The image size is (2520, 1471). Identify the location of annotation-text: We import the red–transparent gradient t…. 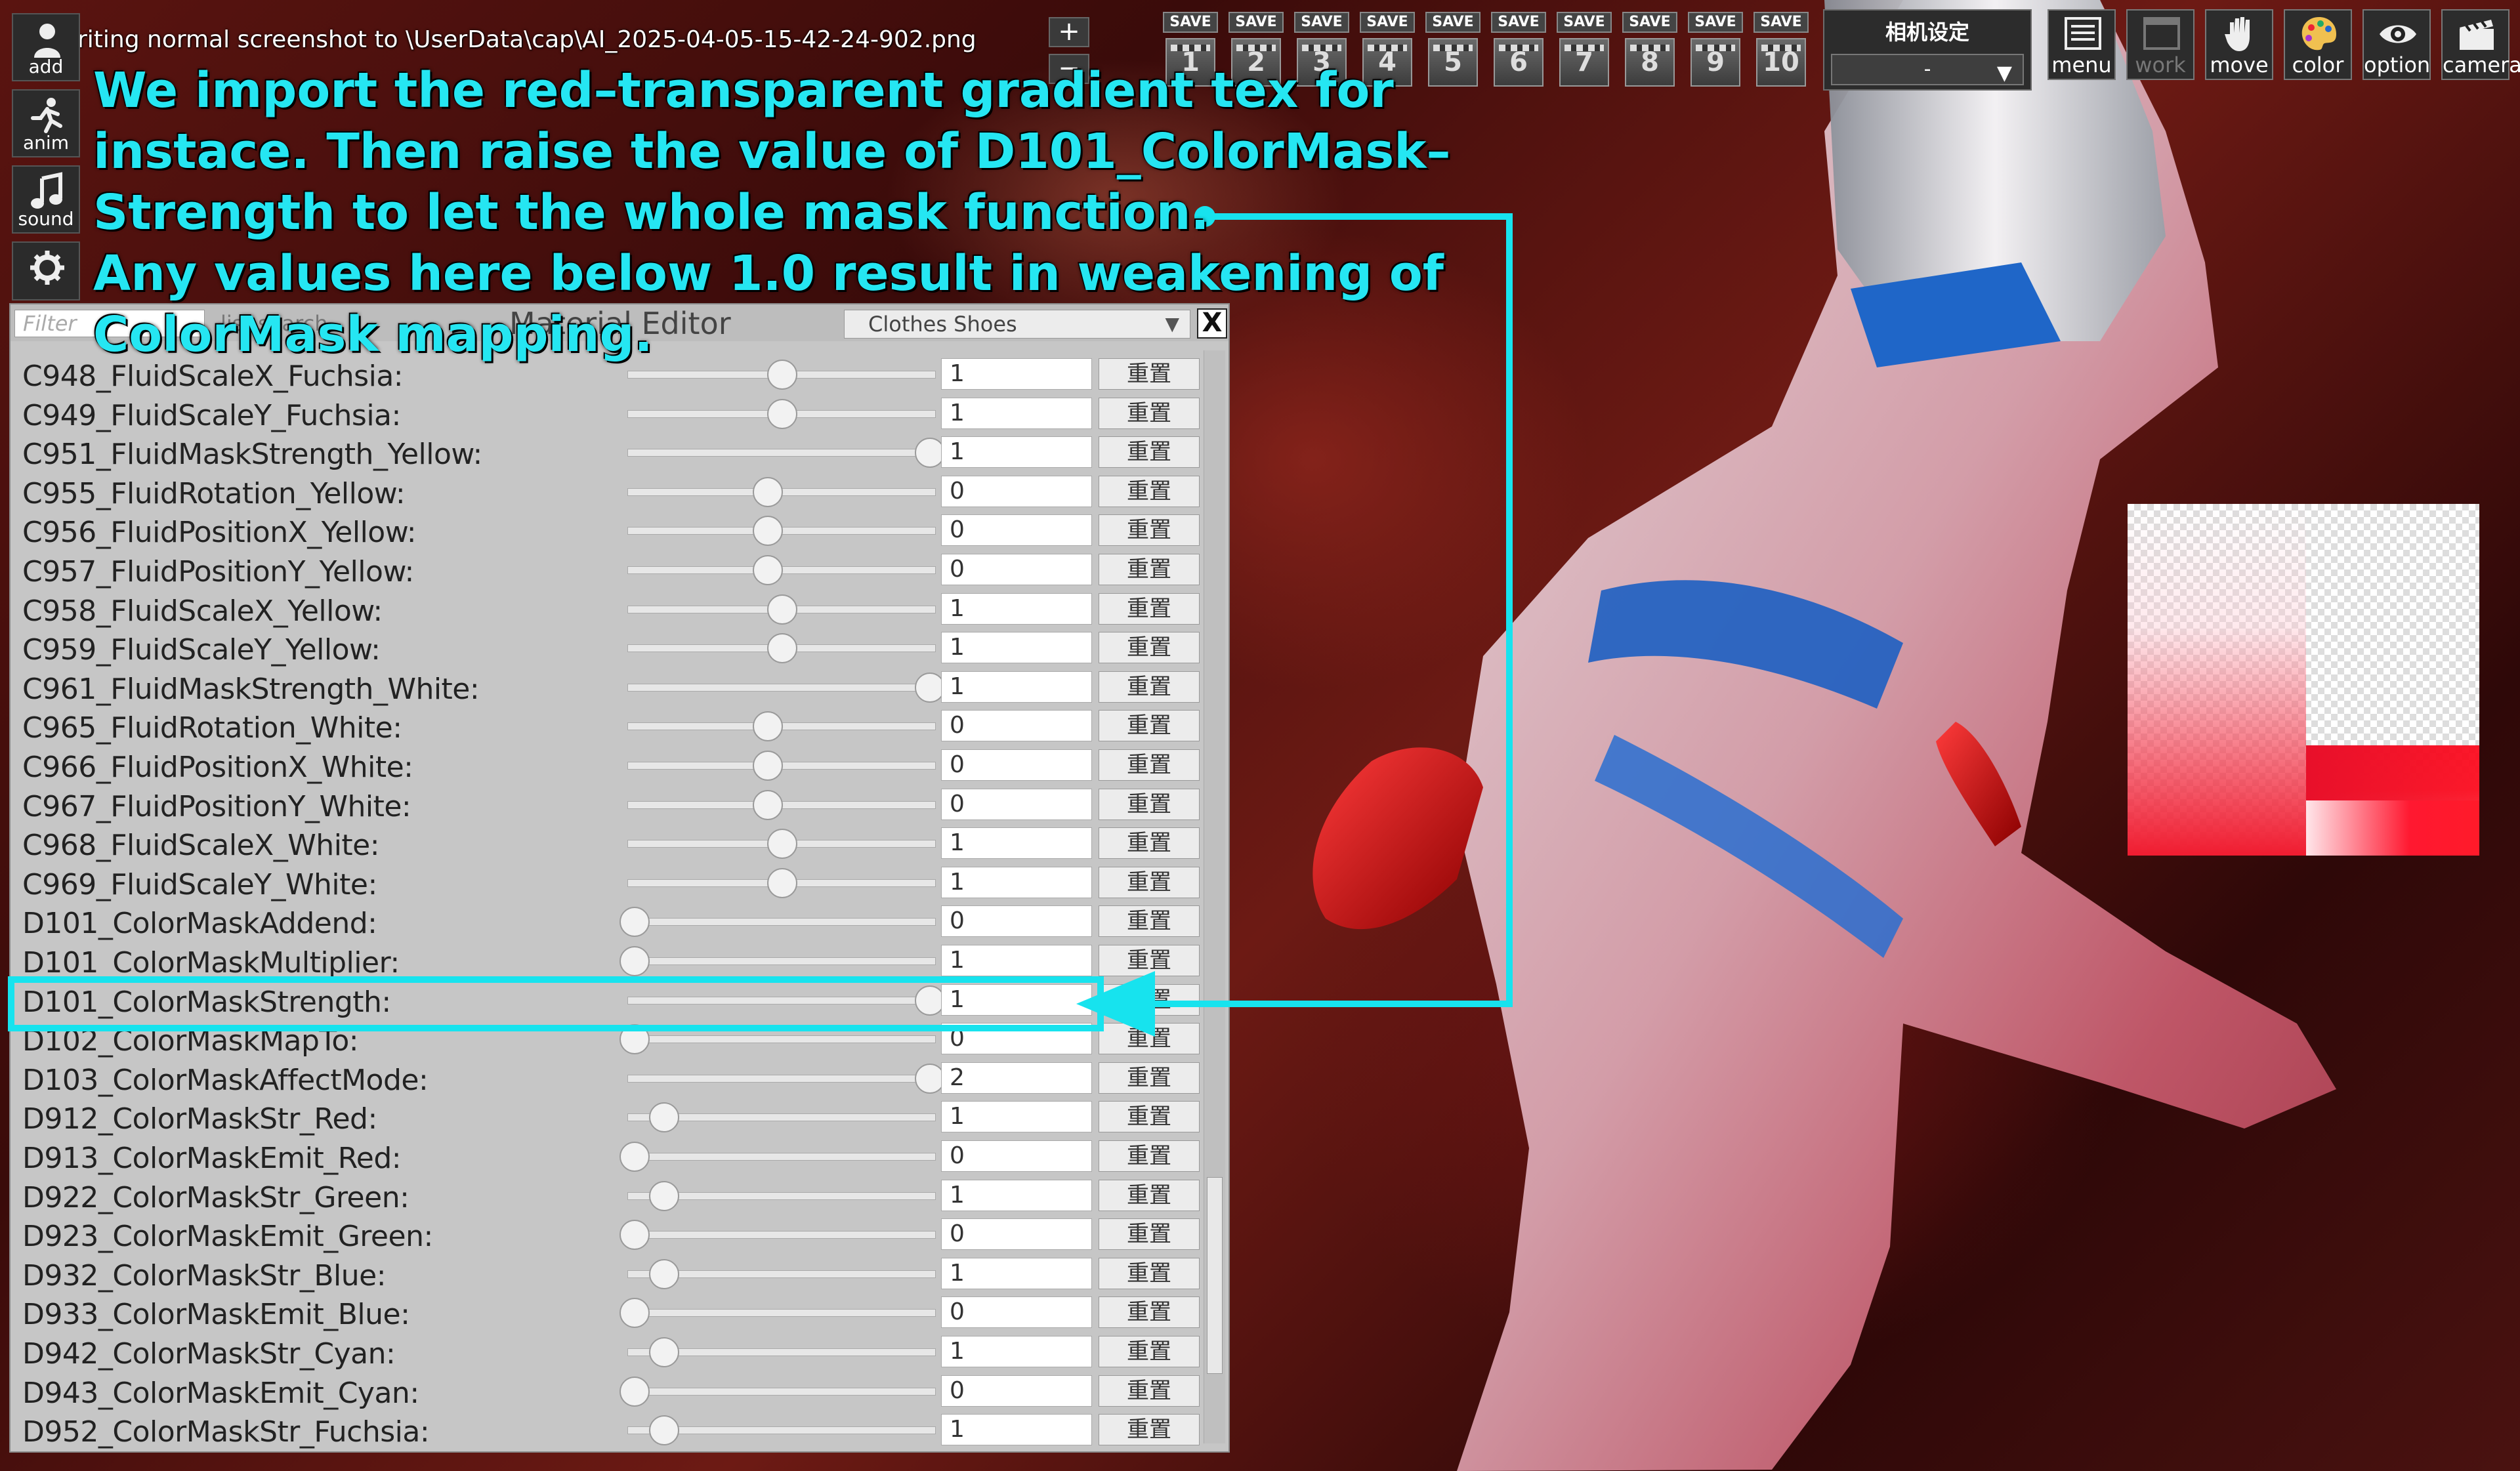
(782, 212).